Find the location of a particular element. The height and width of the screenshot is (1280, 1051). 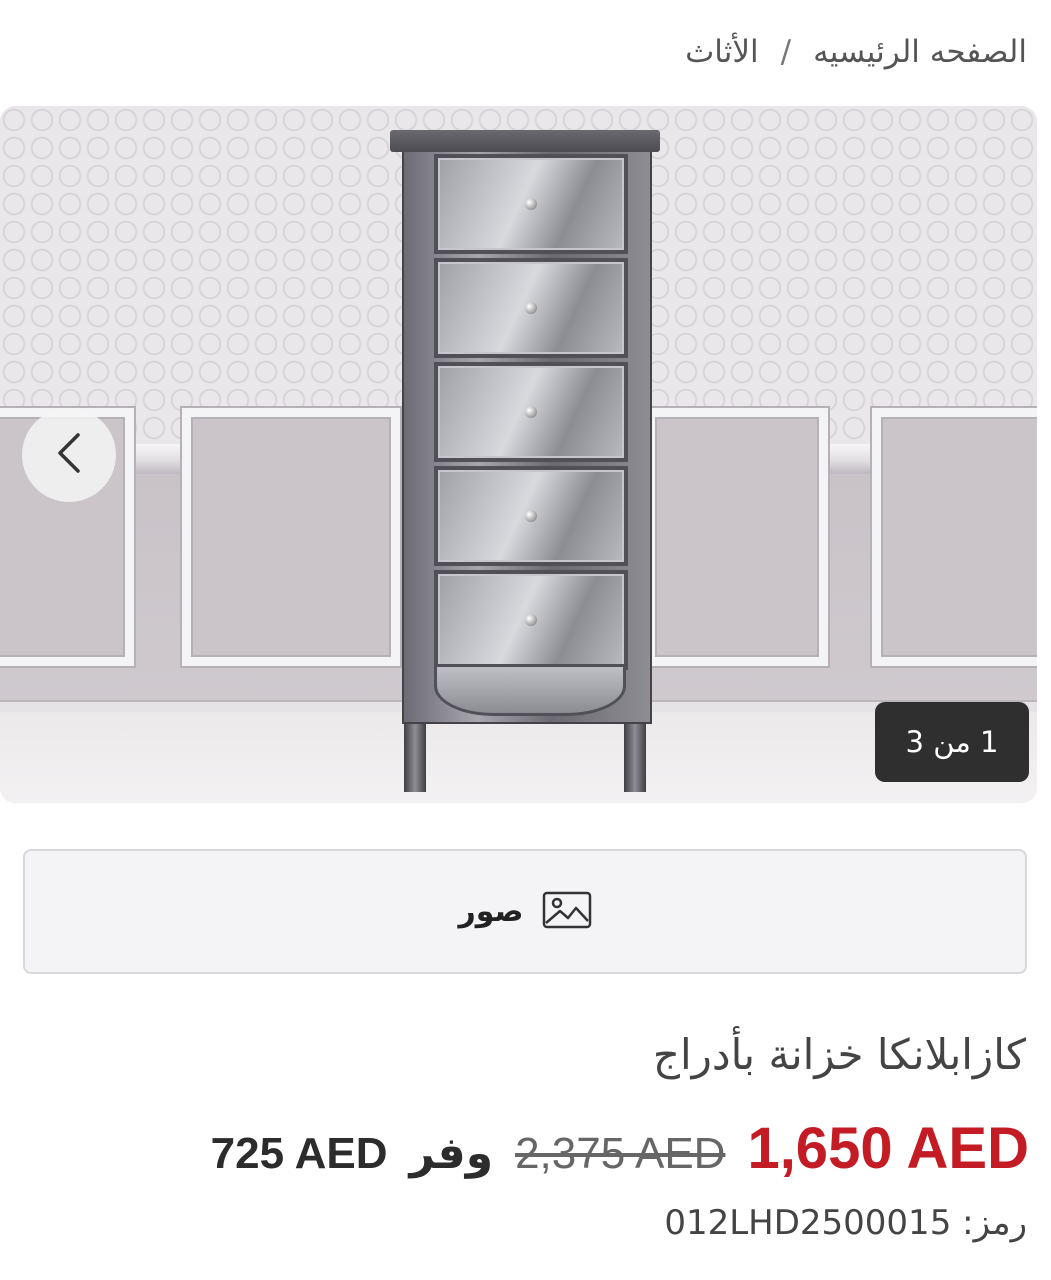

breadcrumb: الصفحه الرئيسيه / الأثاث is located at coordinates (856, 52).